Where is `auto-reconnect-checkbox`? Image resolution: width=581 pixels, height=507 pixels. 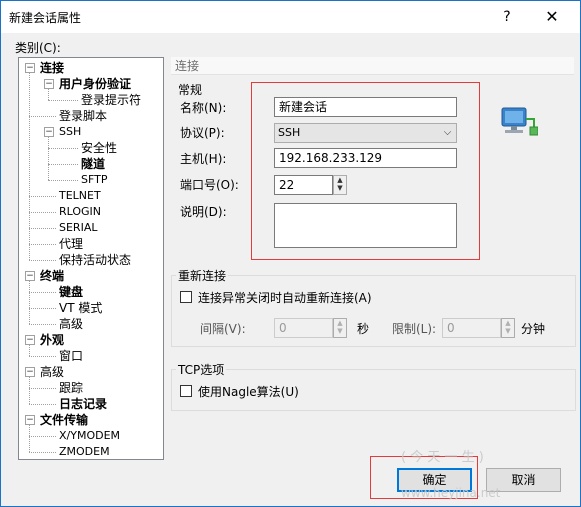
auto-reconnect-checkbox is located at coordinates (186, 297).